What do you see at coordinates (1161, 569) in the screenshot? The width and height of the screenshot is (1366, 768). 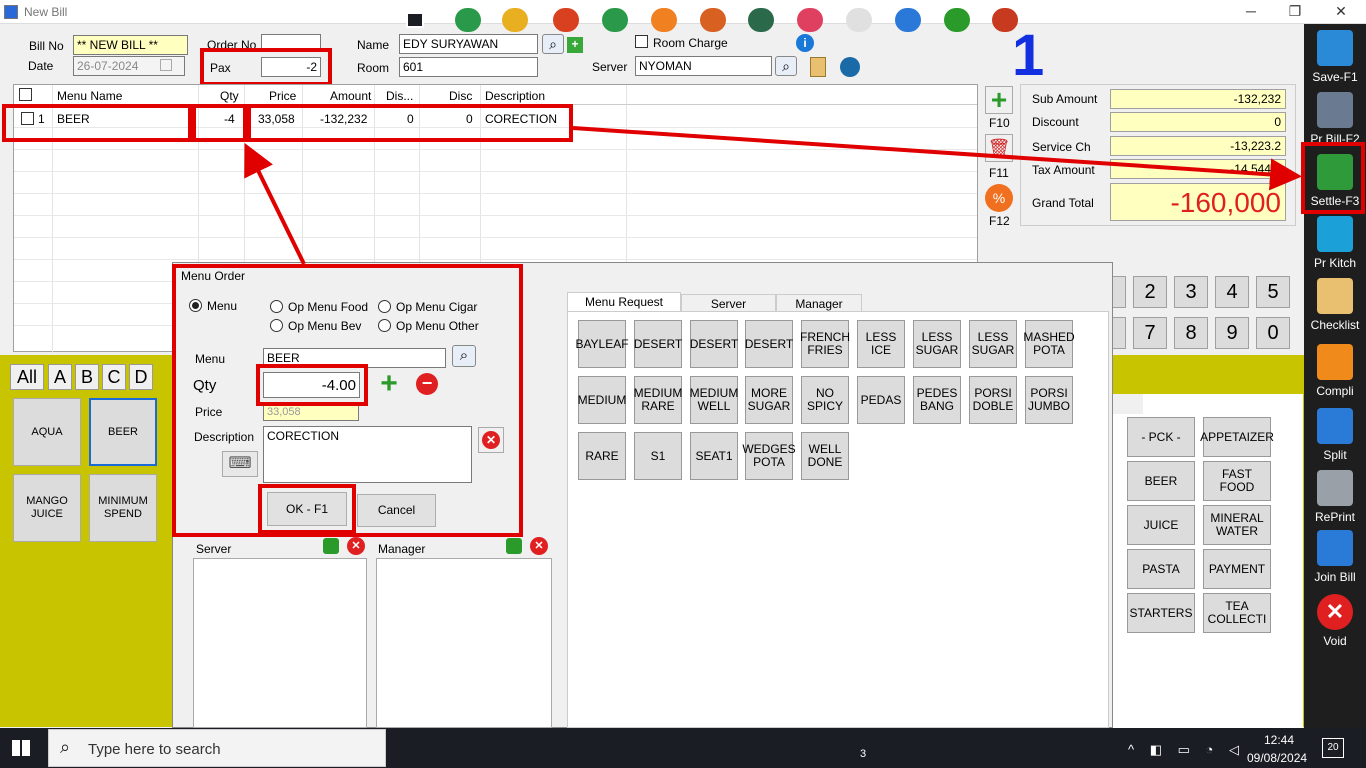 I see `group-pasta: PASTA` at bounding box center [1161, 569].